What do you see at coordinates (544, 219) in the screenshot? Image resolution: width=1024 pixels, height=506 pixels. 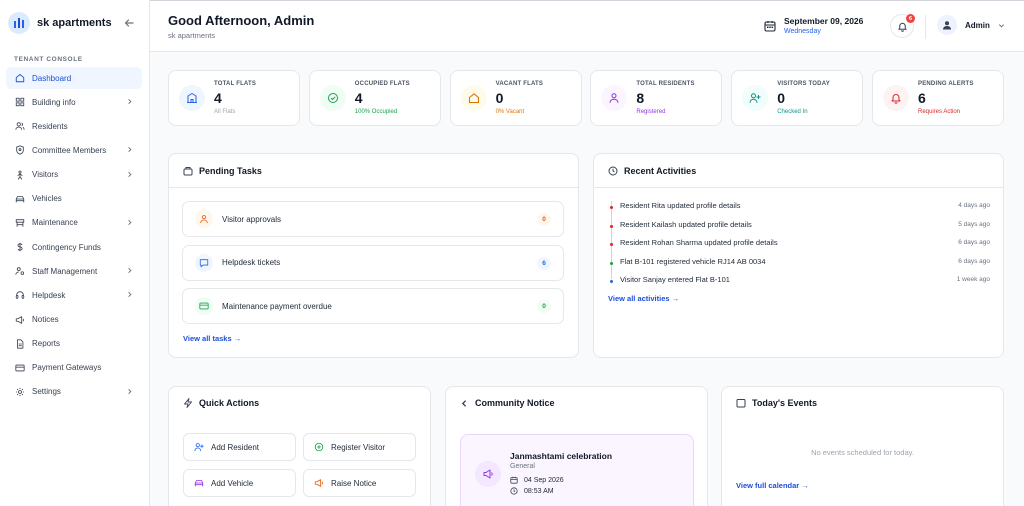 I see `task-count-badge: 0` at bounding box center [544, 219].